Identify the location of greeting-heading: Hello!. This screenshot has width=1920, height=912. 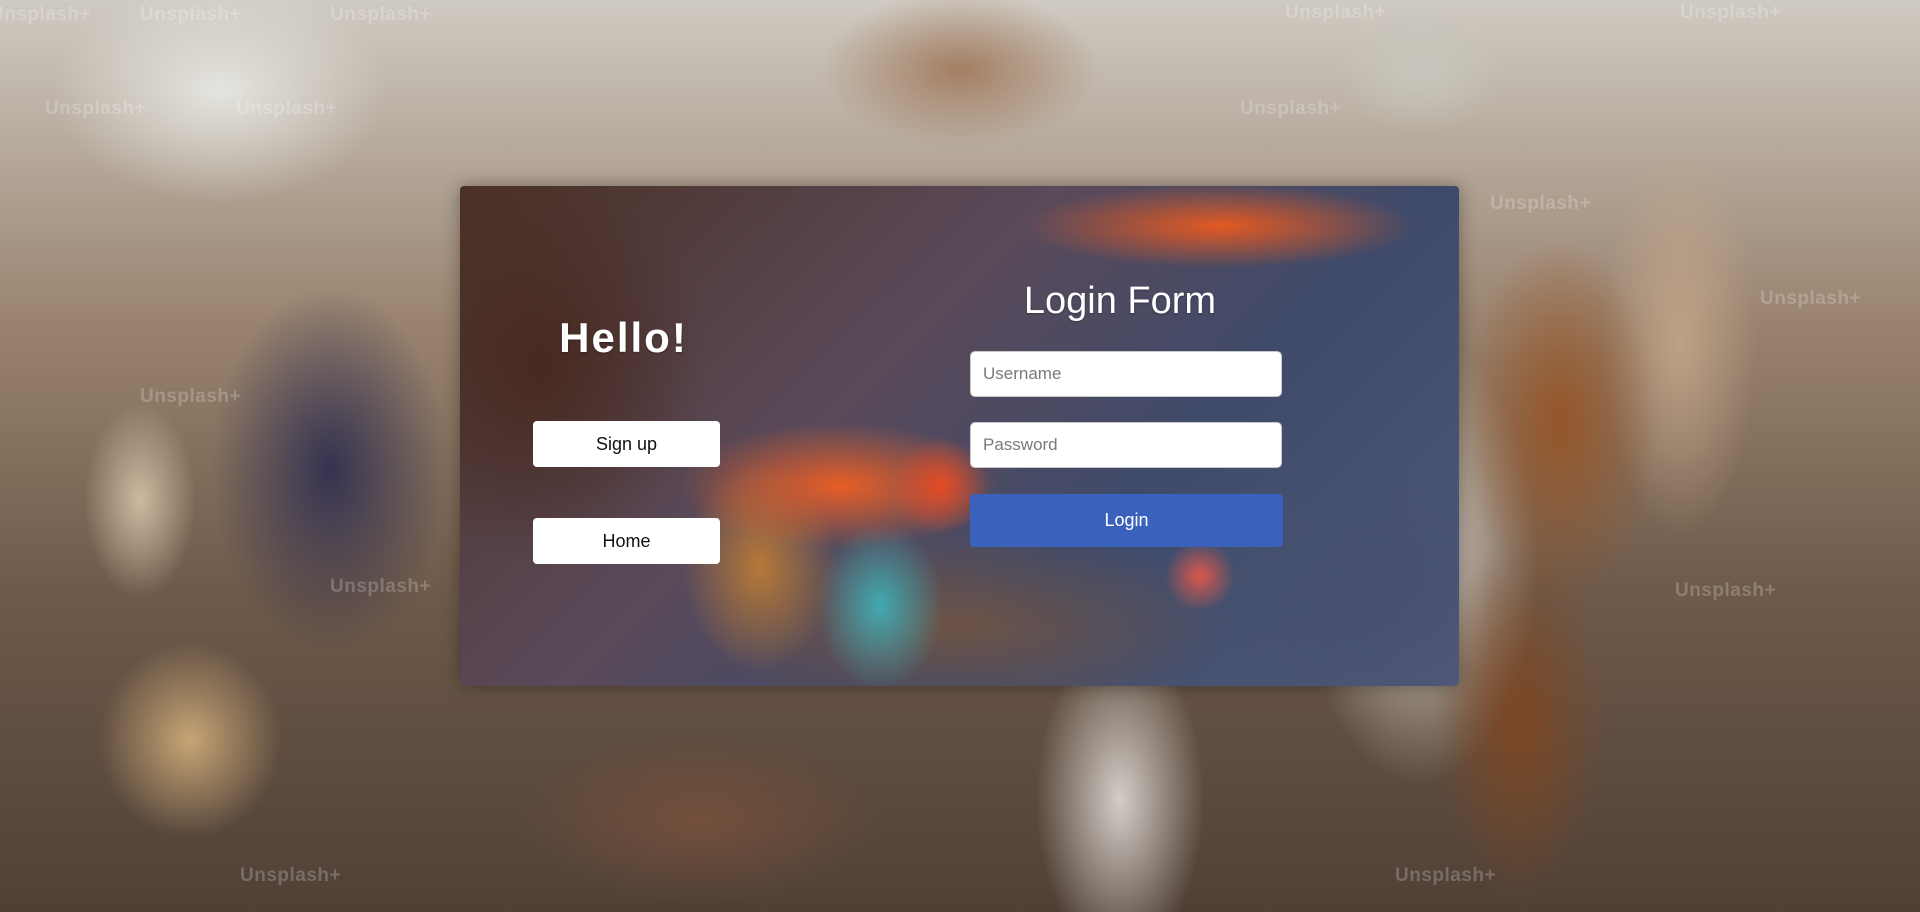
(623, 337).